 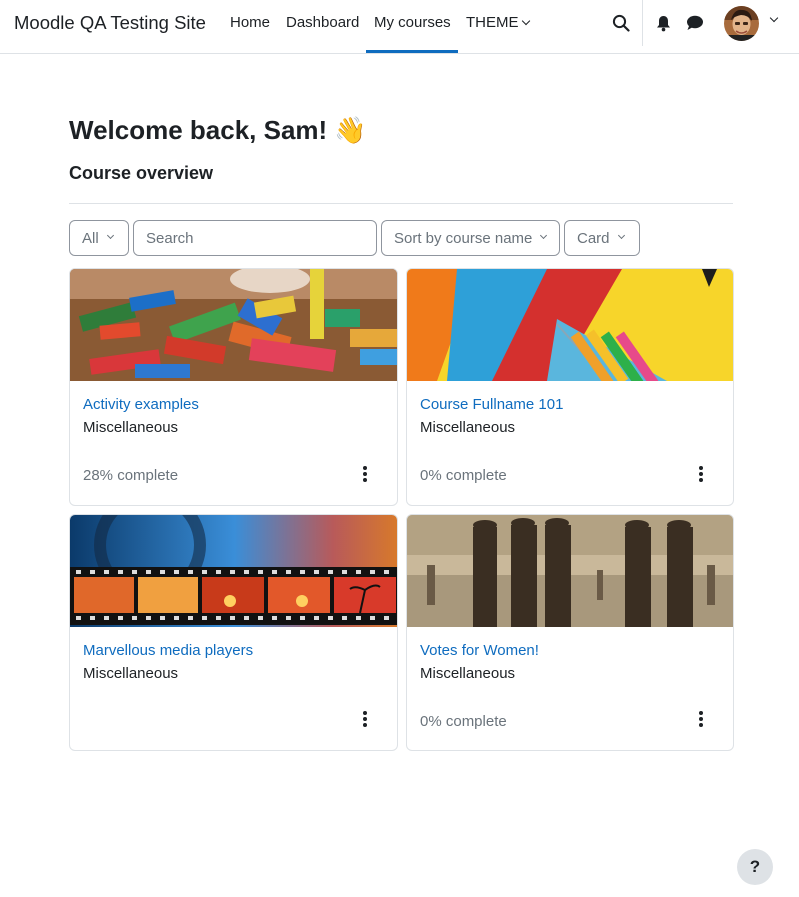 I want to click on nav-home: Home, so click(x=250, y=22).